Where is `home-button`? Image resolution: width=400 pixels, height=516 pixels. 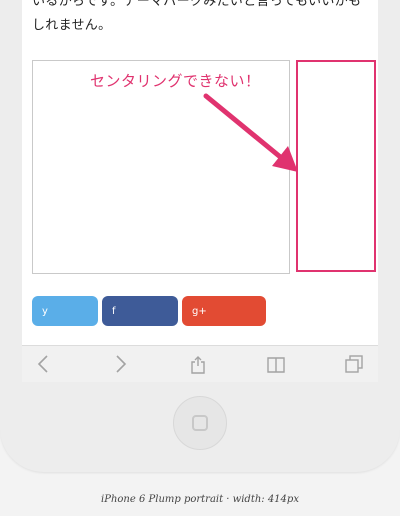 home-button is located at coordinates (200, 423).